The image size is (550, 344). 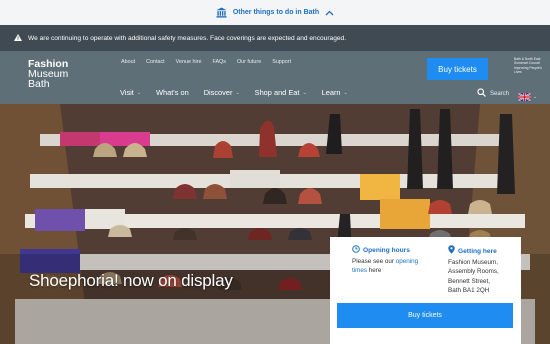 I want to click on getting-here-heading: Getting here, so click(x=481, y=251).